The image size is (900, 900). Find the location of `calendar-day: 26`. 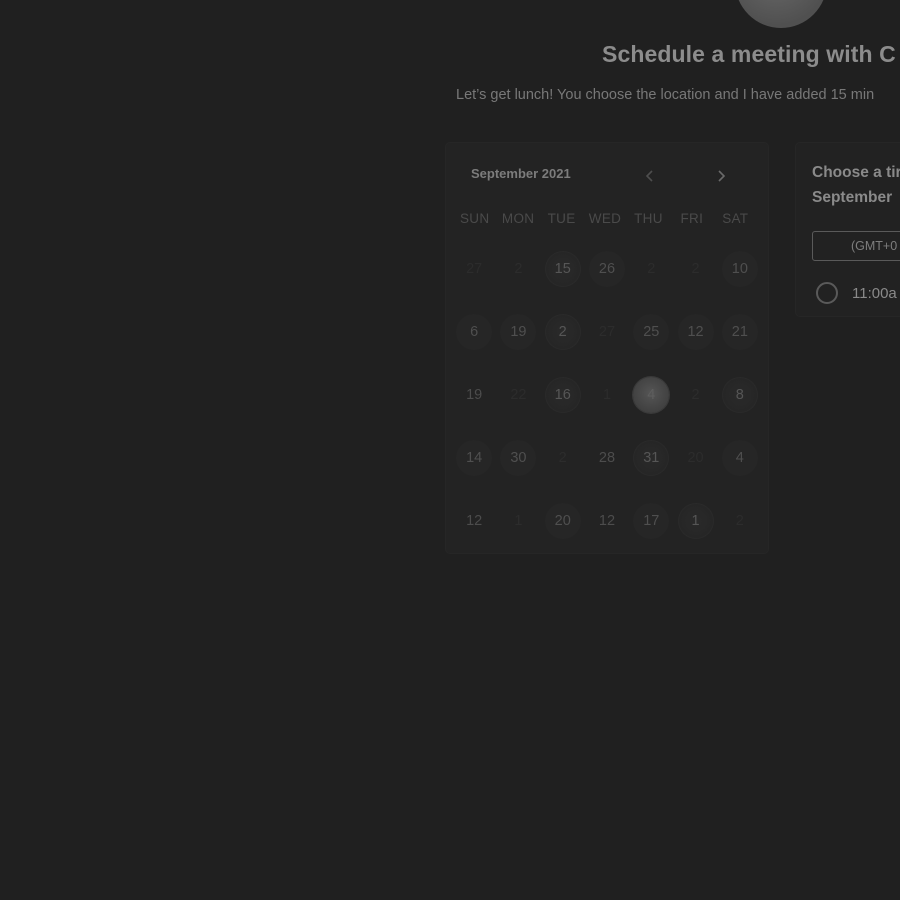

calendar-day: 26 is located at coordinates (607, 268).